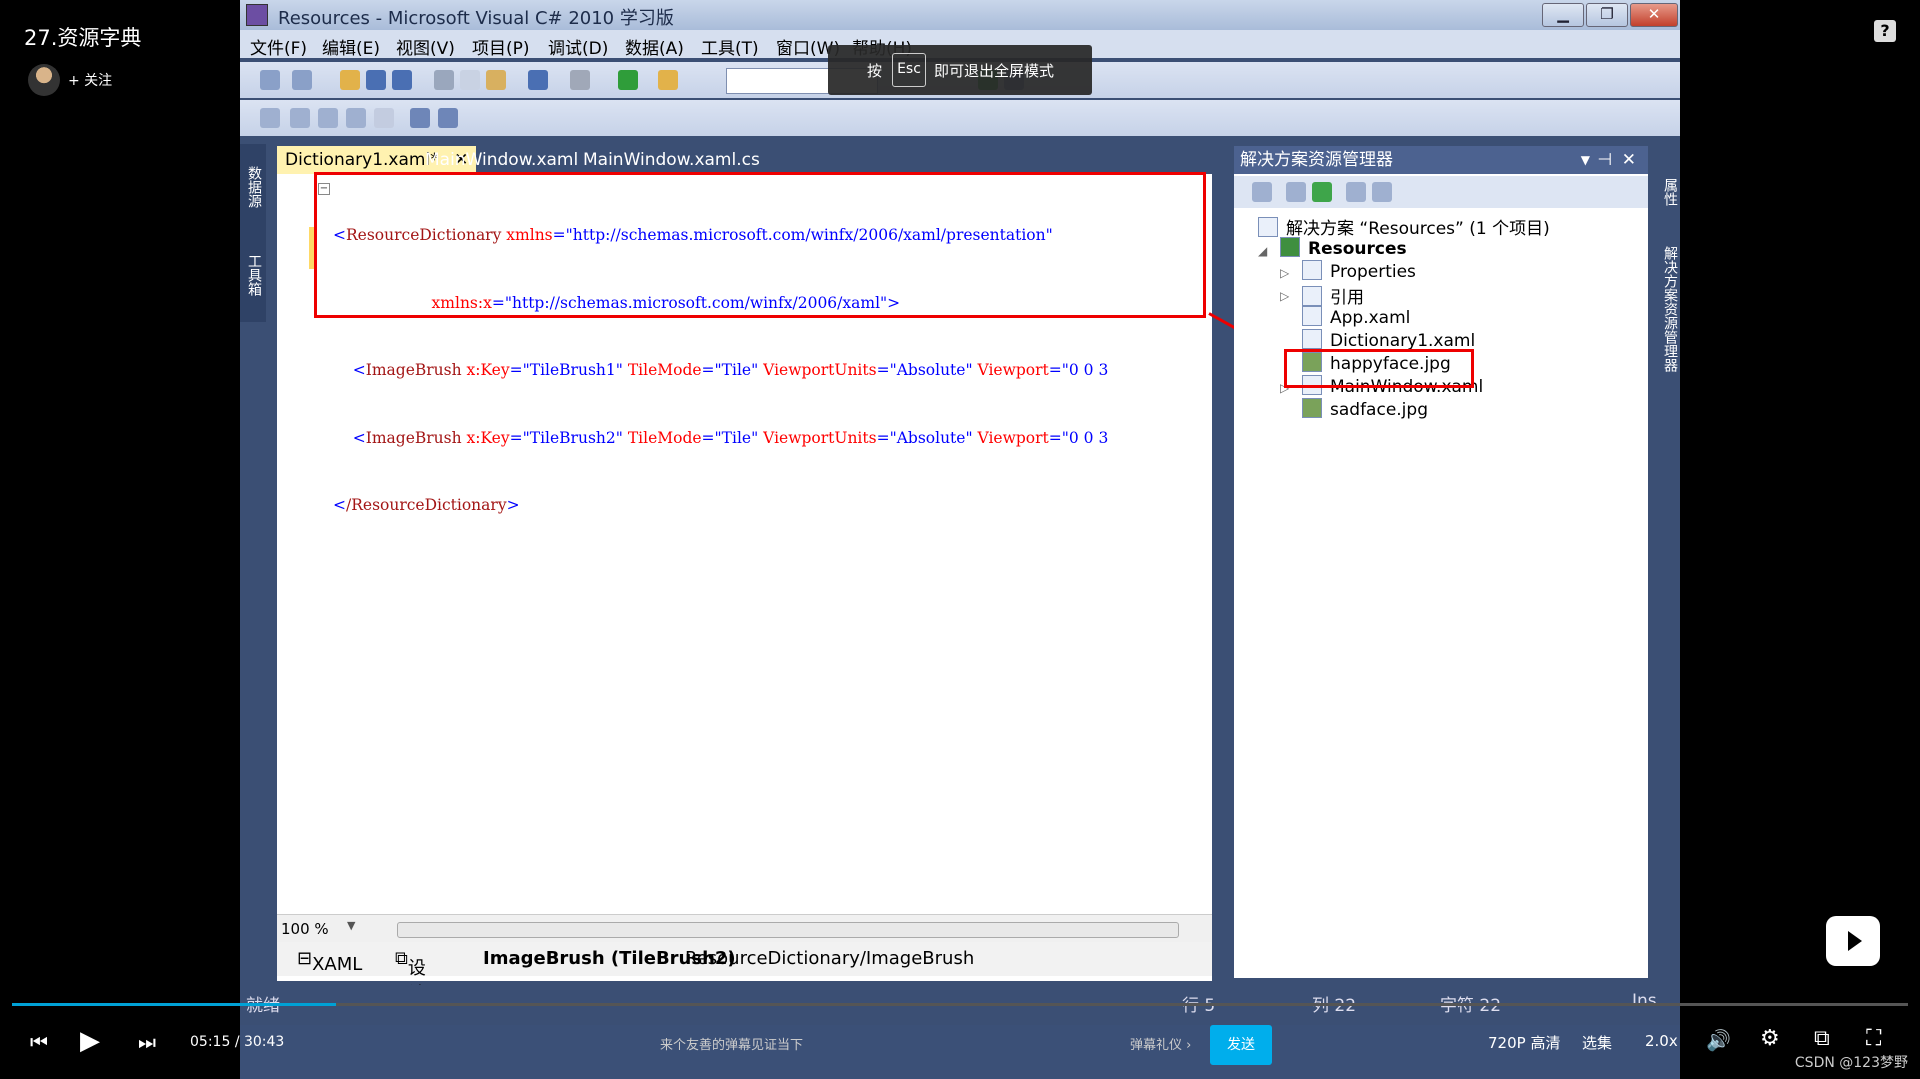 This screenshot has height=1079, width=1920. What do you see at coordinates (270, 80) in the screenshot?
I see `new-project-icon` at bounding box center [270, 80].